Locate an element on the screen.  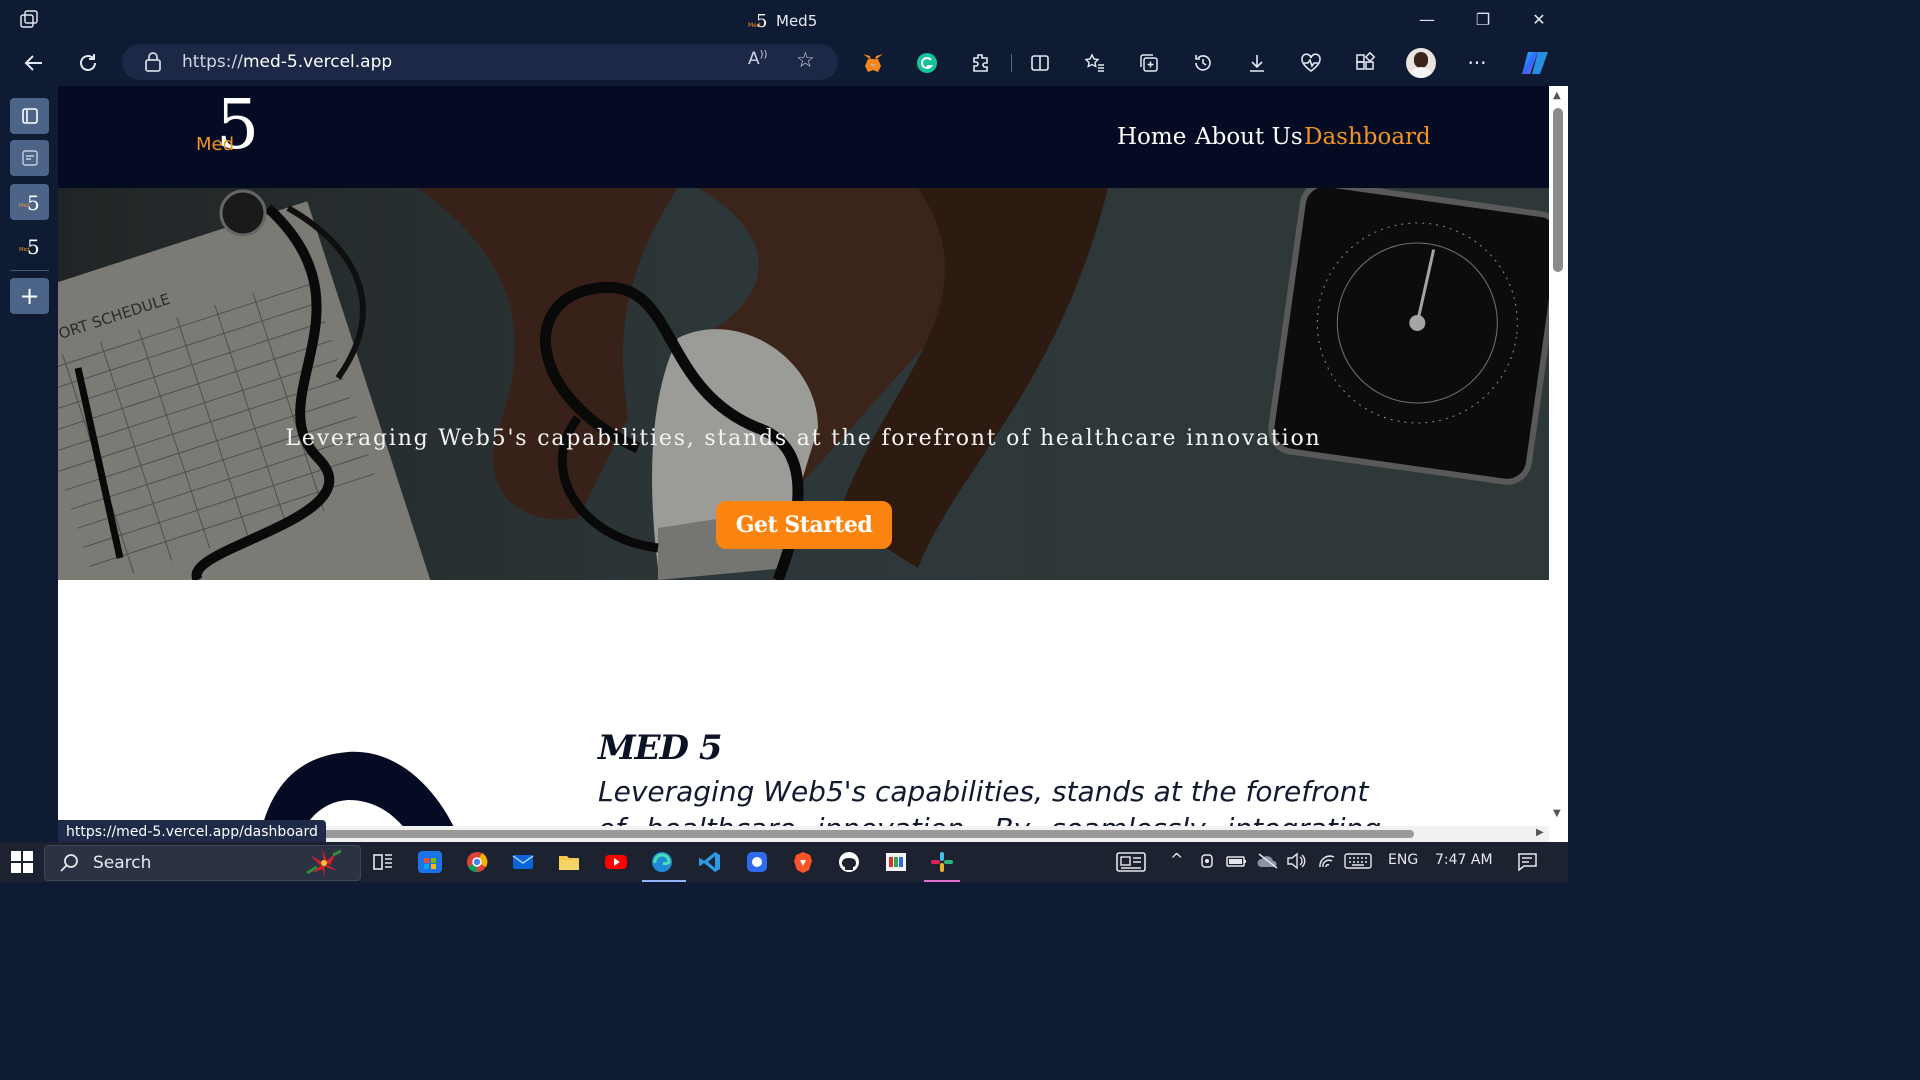
lock-icon is located at coordinates (153, 62).